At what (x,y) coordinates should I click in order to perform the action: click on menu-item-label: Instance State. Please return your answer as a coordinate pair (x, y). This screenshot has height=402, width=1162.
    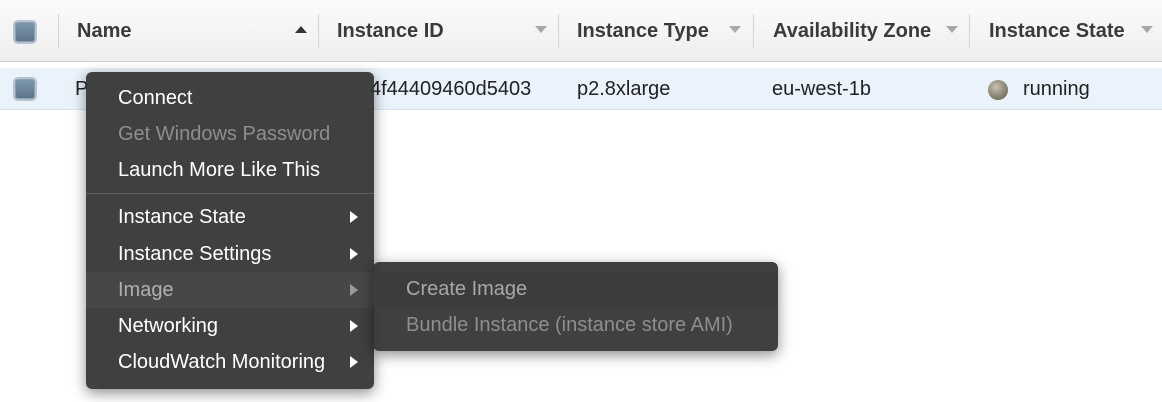
    Looking at the image, I should click on (182, 216).